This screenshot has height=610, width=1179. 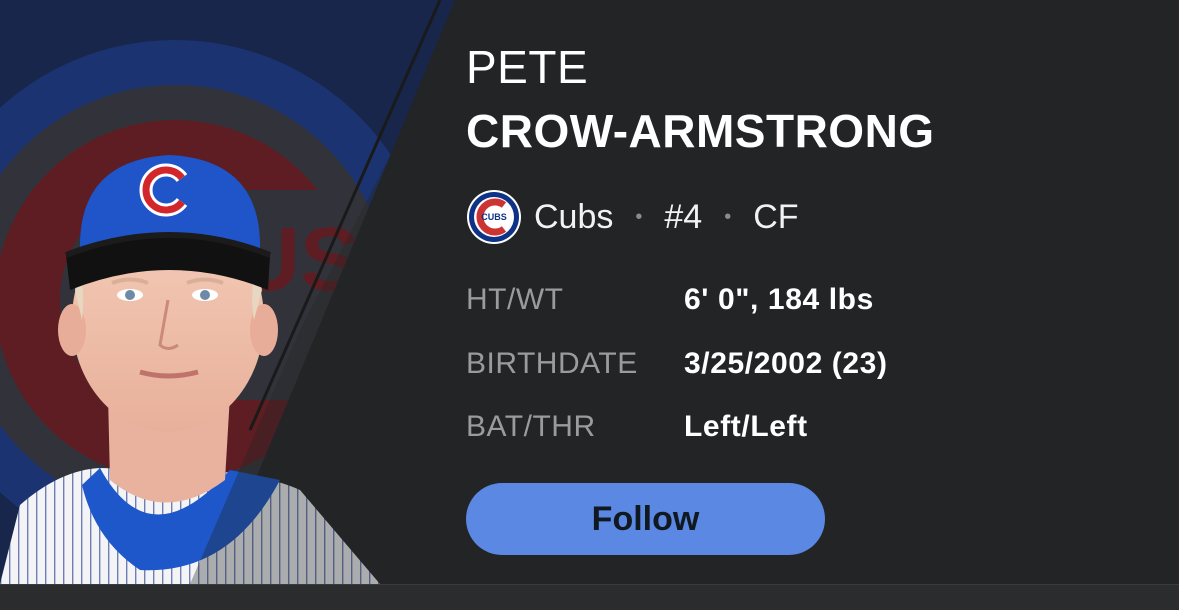 I want to click on follow-button: Follow, so click(x=645, y=519).